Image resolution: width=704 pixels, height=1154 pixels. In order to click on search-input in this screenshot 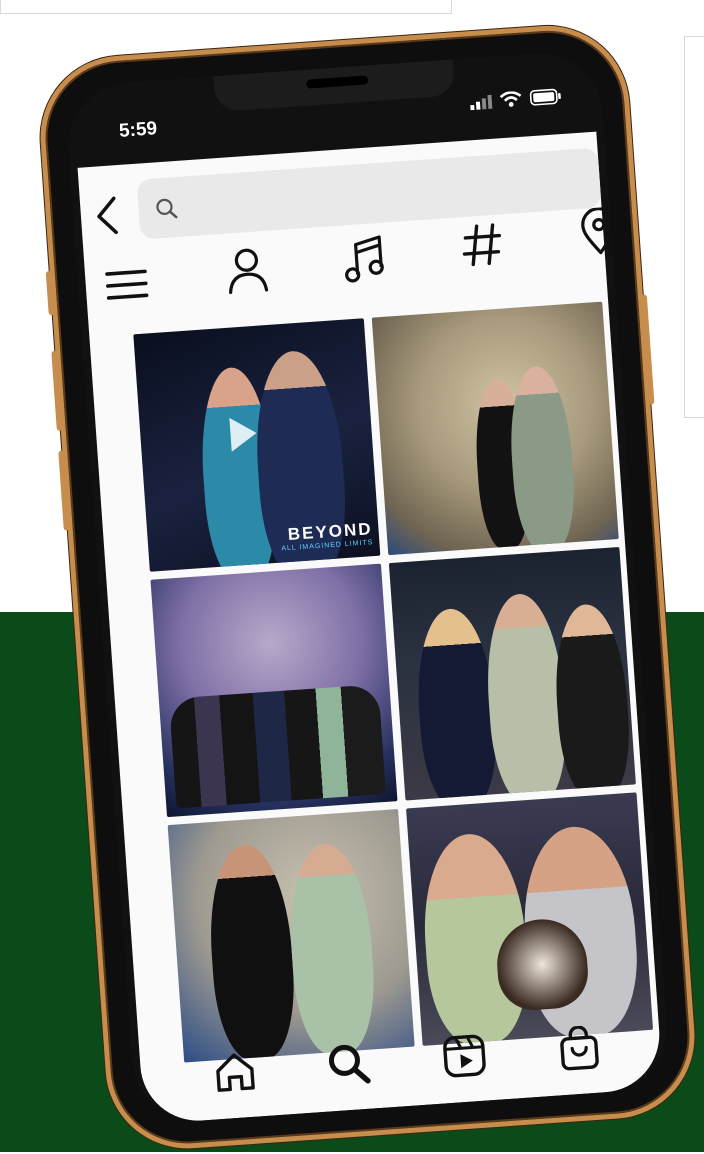, I will do `click(388, 193)`.